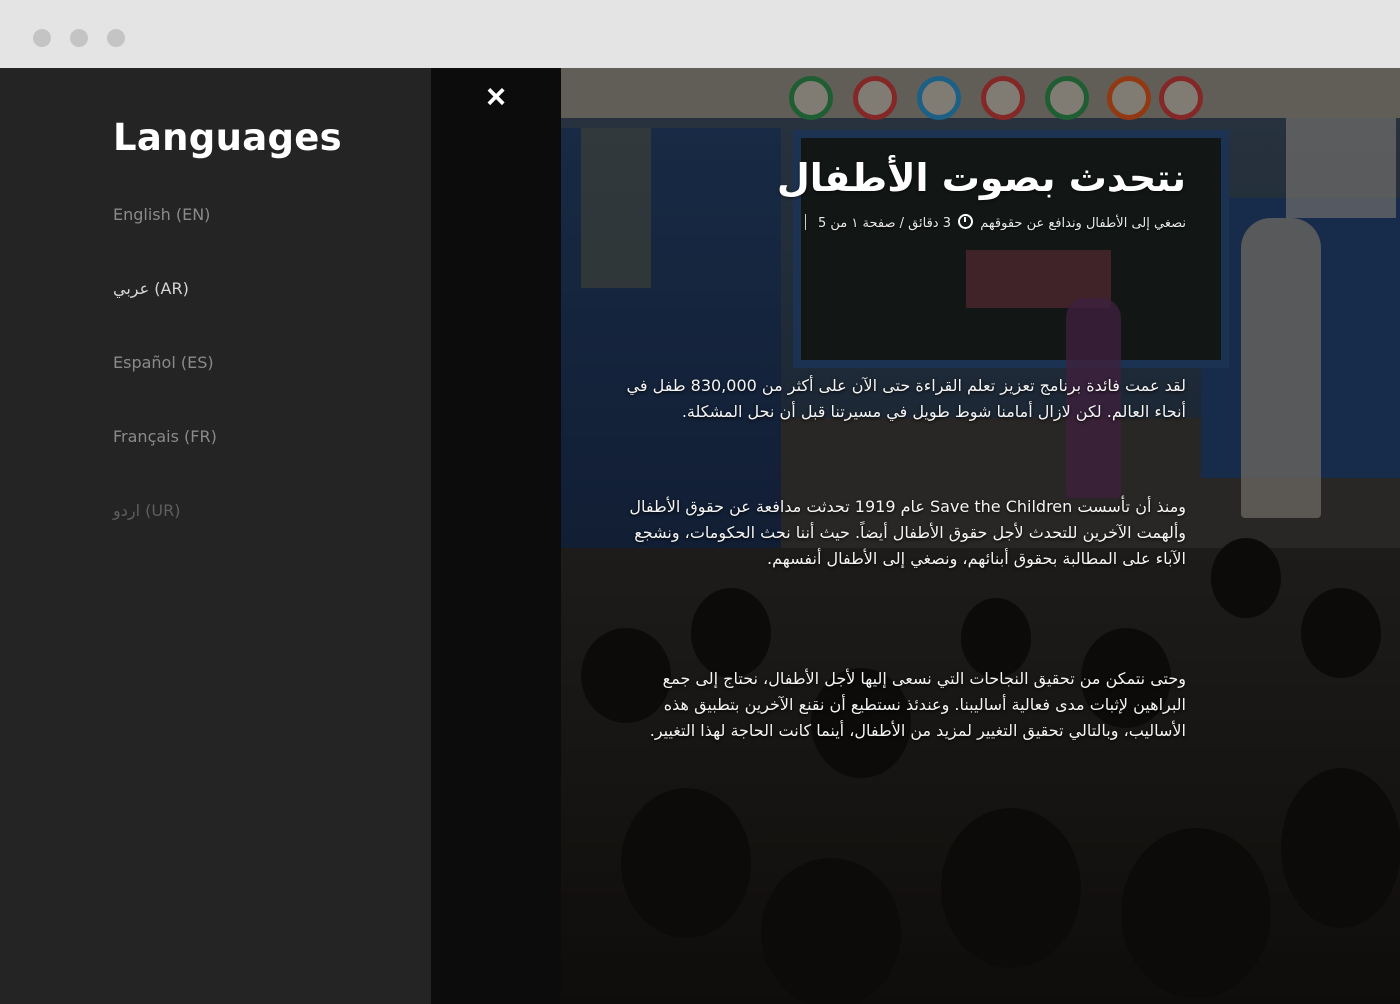 This screenshot has height=1004, width=1400. Describe the element at coordinates (1083, 223) in the screenshot. I see `article-subtitle: نصغي إلى الأطفال وندافع عن حقوقهم` at that location.